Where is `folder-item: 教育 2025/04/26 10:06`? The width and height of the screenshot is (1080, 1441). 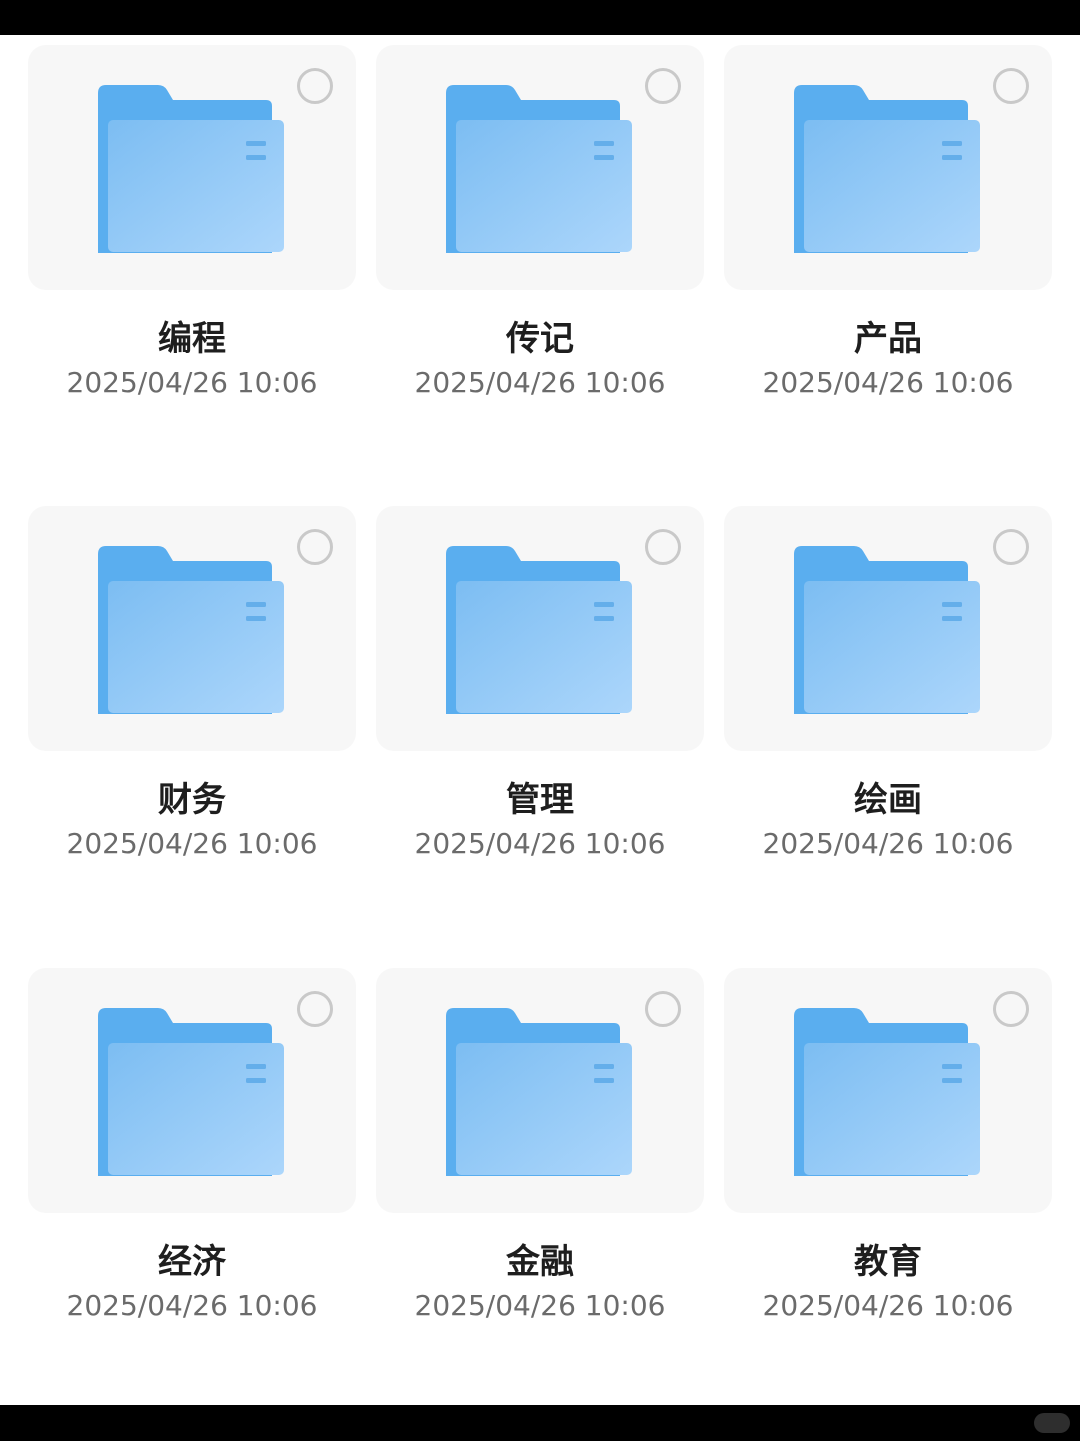 folder-item: 教育 2025/04/26 10:06 is located at coordinates (888, 1158).